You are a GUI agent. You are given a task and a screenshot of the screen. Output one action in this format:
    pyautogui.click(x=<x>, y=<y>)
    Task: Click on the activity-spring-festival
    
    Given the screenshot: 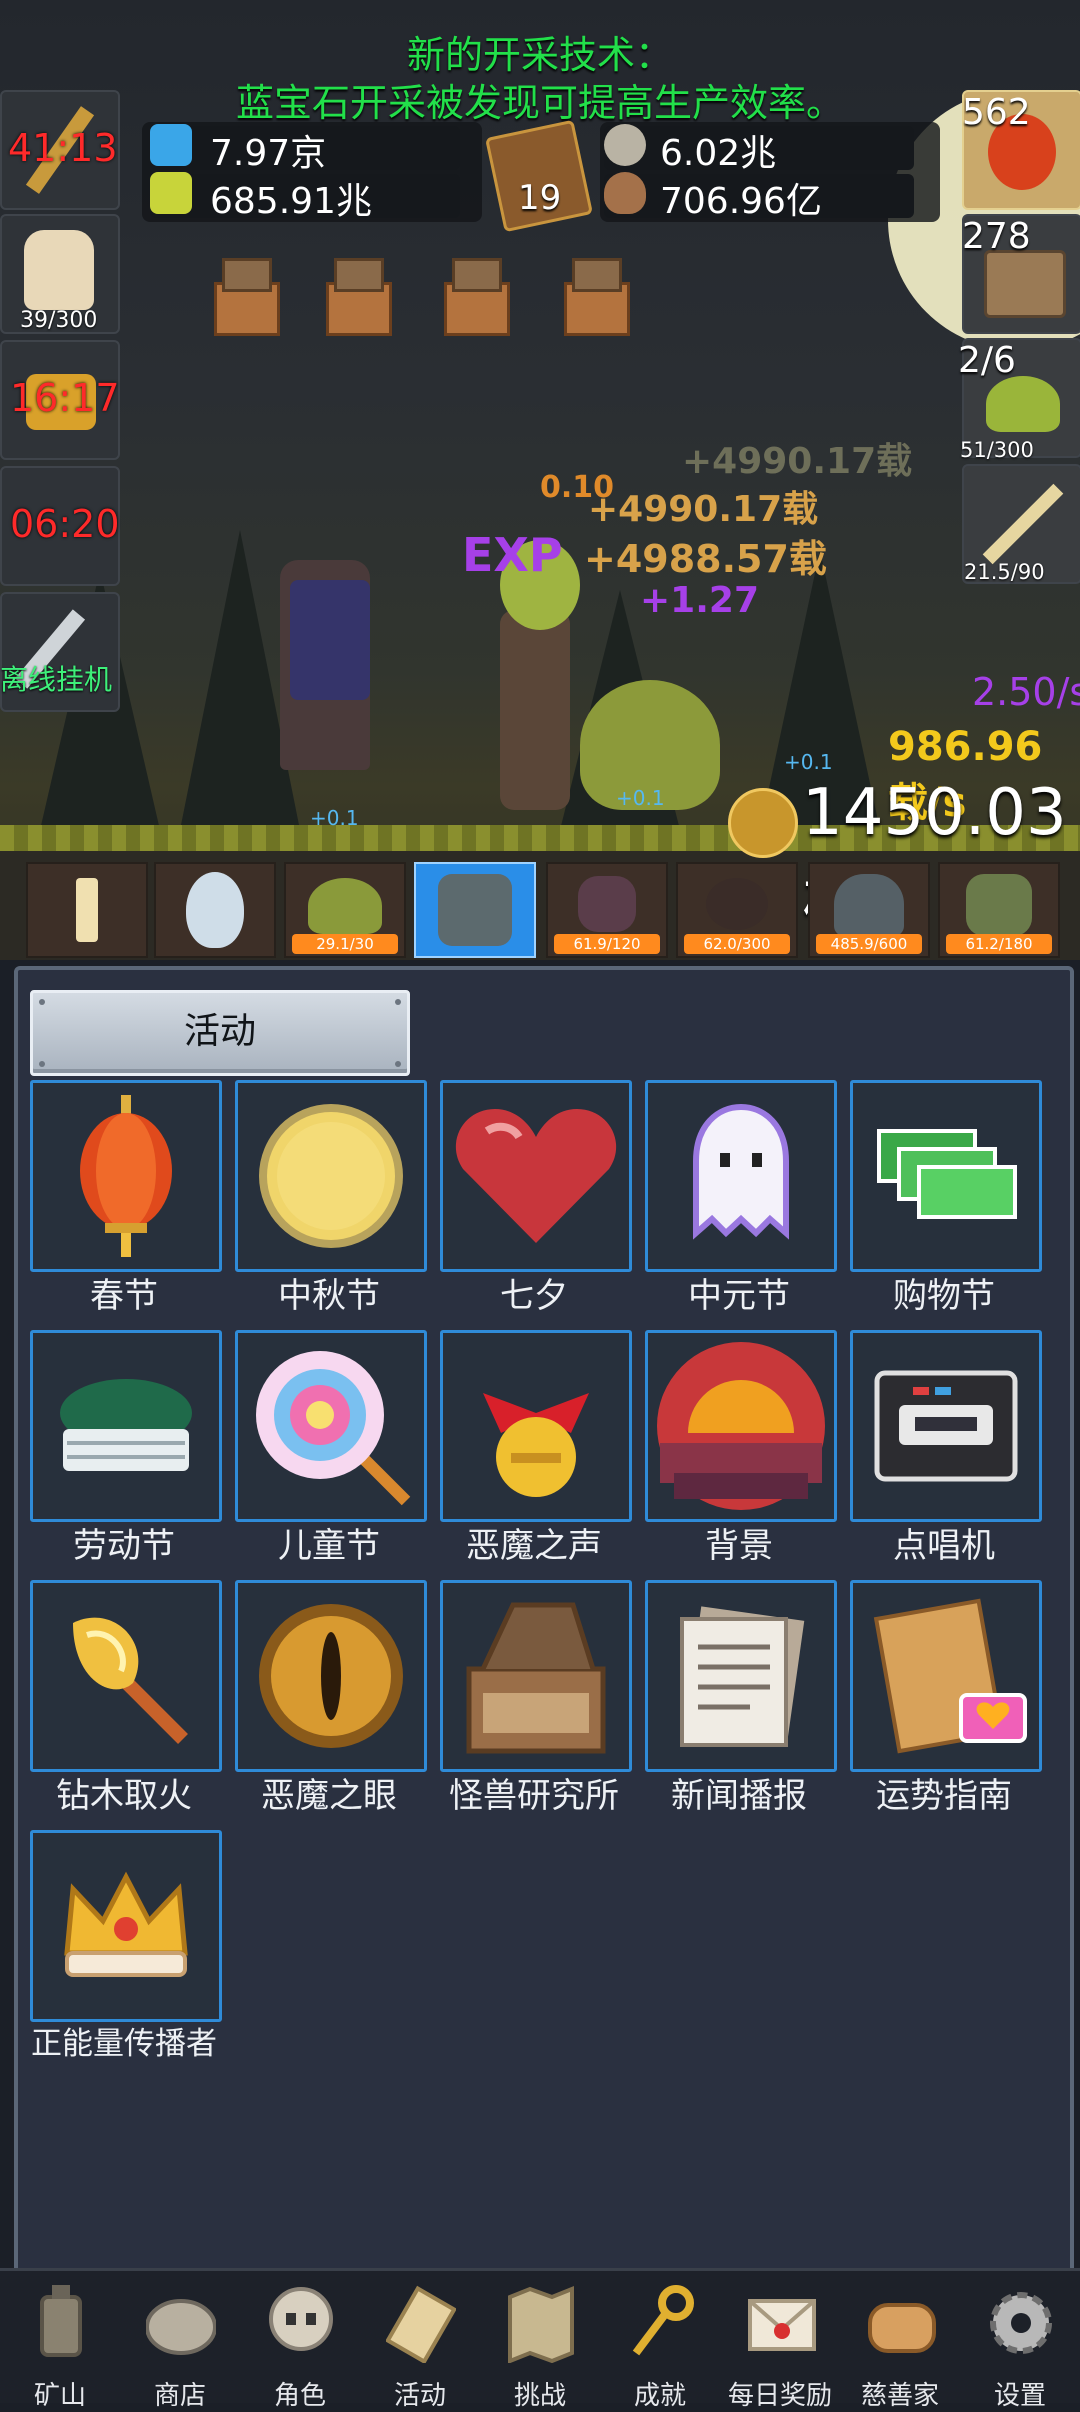 What is the action you would take?
    pyautogui.click(x=126, y=1176)
    